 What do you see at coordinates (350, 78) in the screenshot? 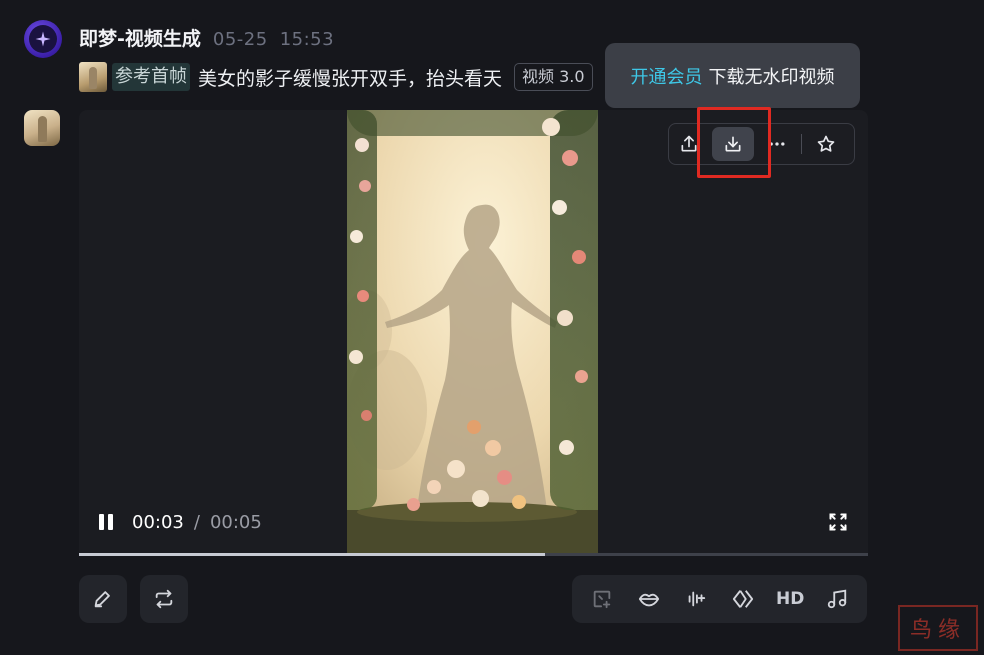
I see `prompt-text: 美女的影子缓慢张开双手，抬头看天` at bounding box center [350, 78].